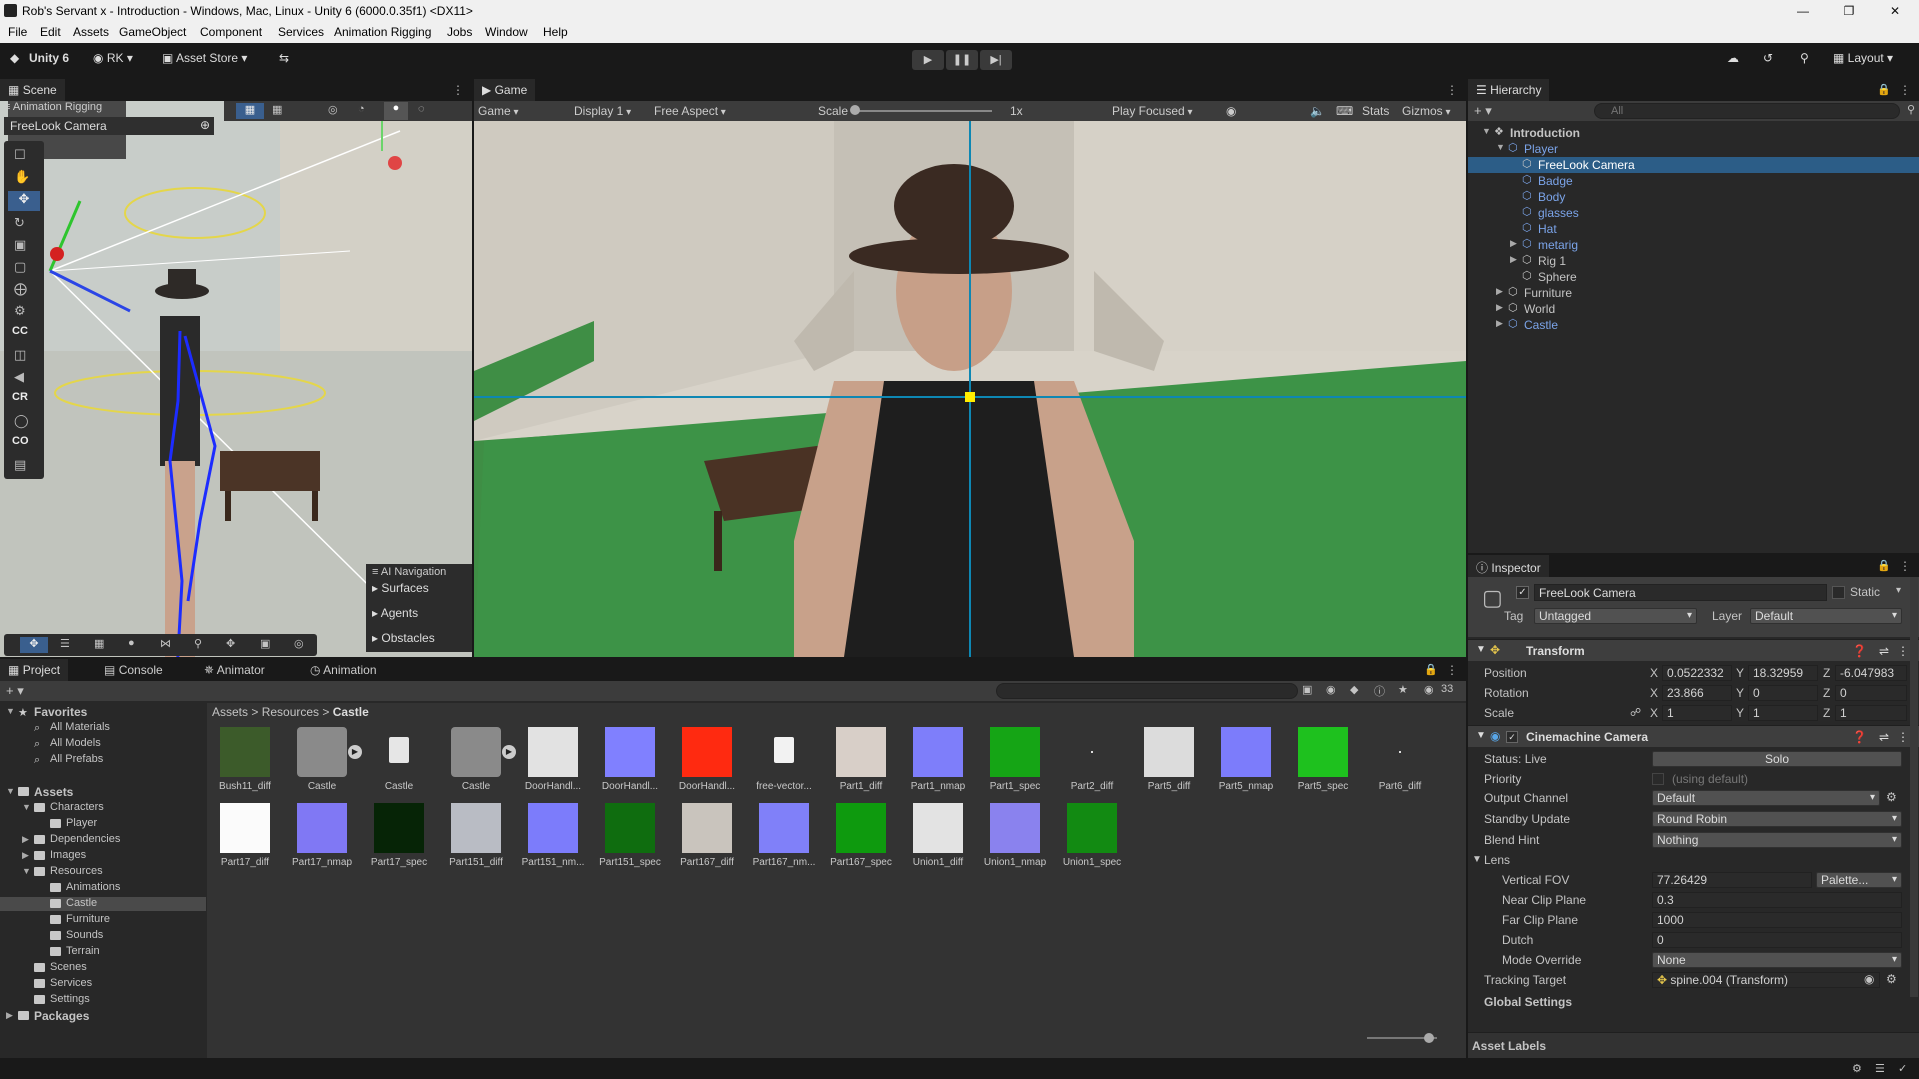 This screenshot has height=1079, width=1919. I want to click on hierarchy-add-dropdown: + ▾, so click(1483, 111).